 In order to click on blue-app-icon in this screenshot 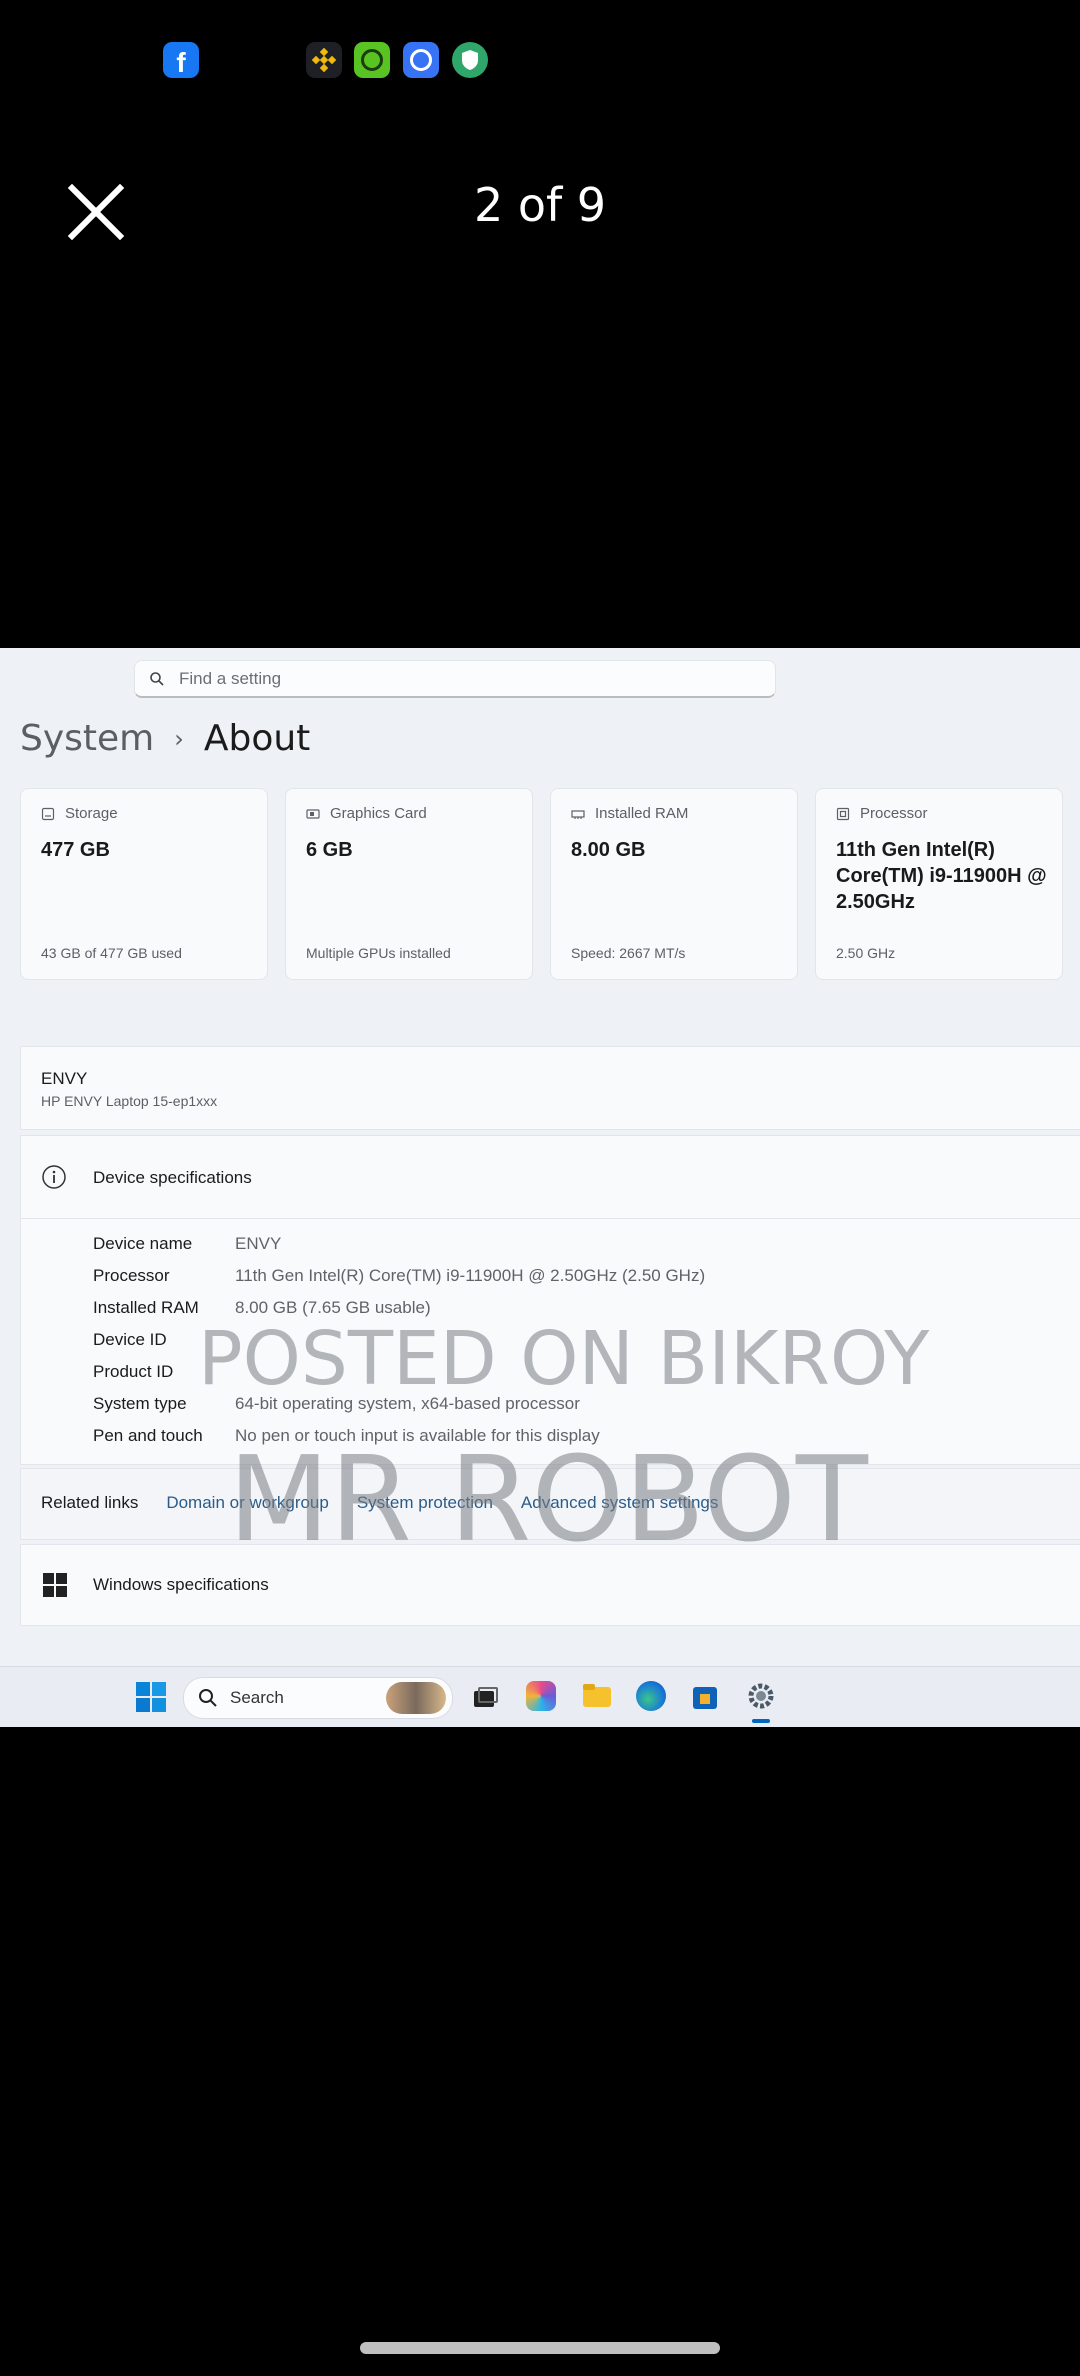, I will do `click(421, 60)`.